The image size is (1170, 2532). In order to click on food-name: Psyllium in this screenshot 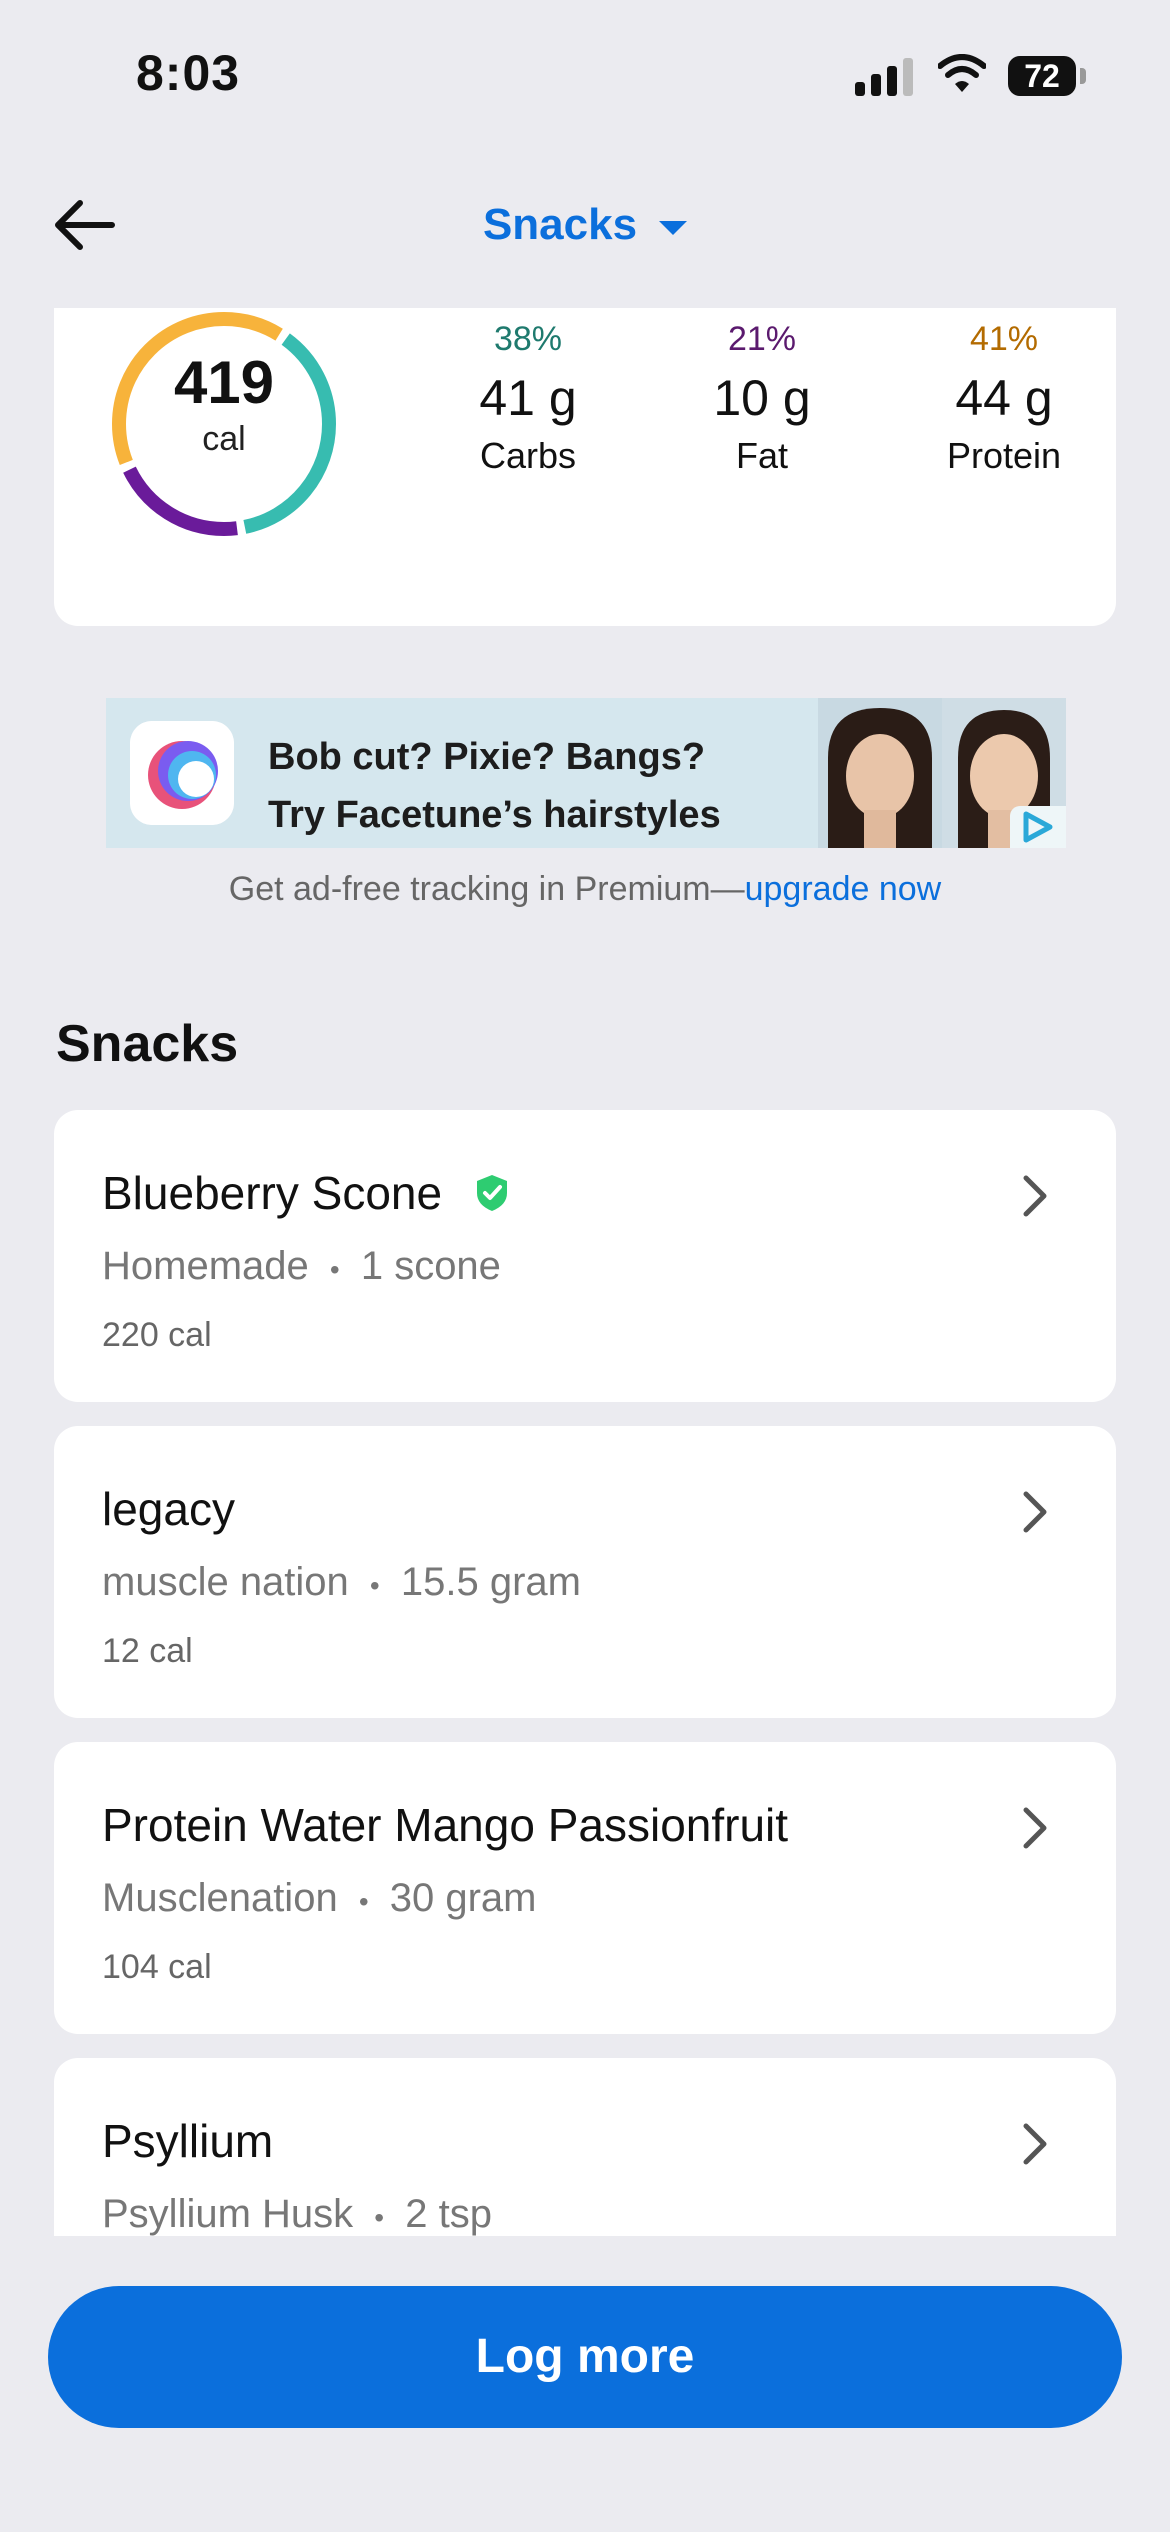, I will do `click(188, 2141)`.